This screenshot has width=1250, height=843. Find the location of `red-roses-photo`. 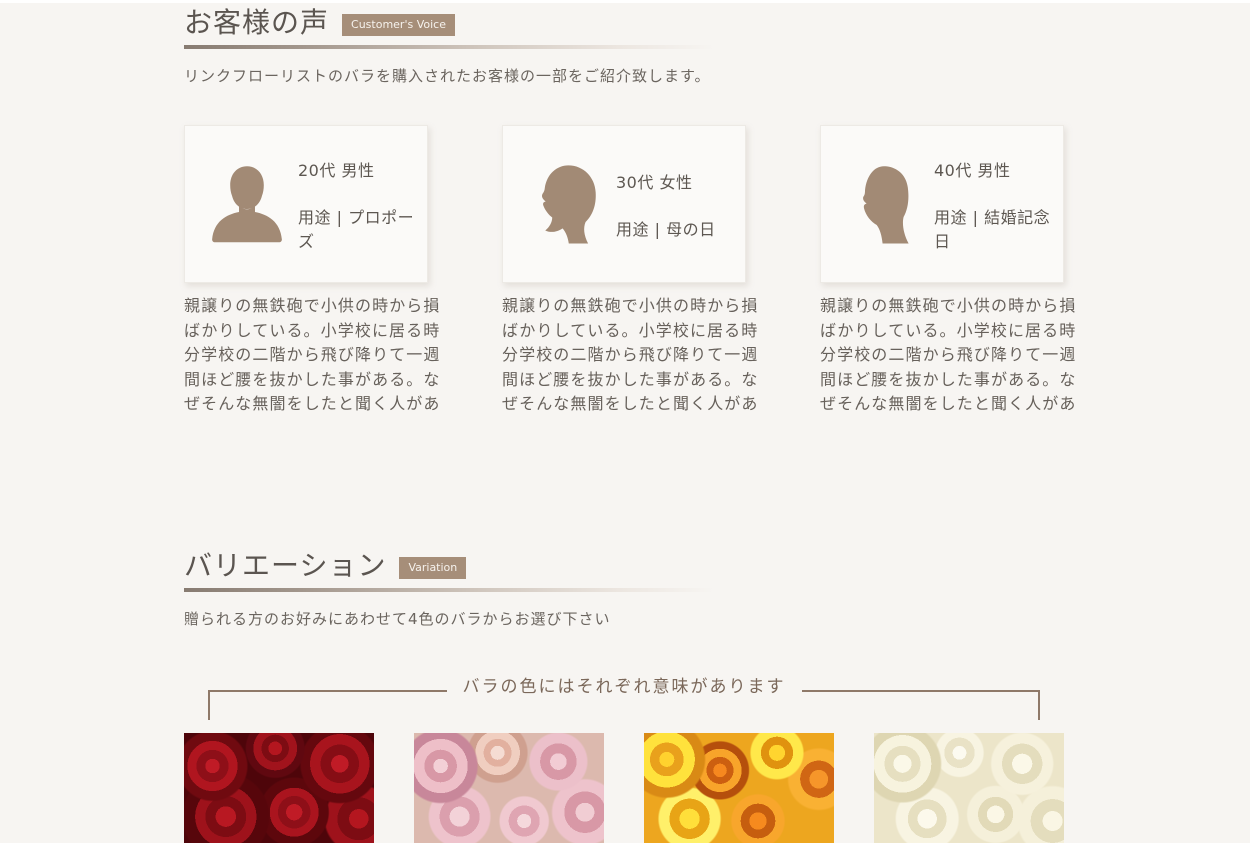

red-roses-photo is located at coordinates (279, 787).